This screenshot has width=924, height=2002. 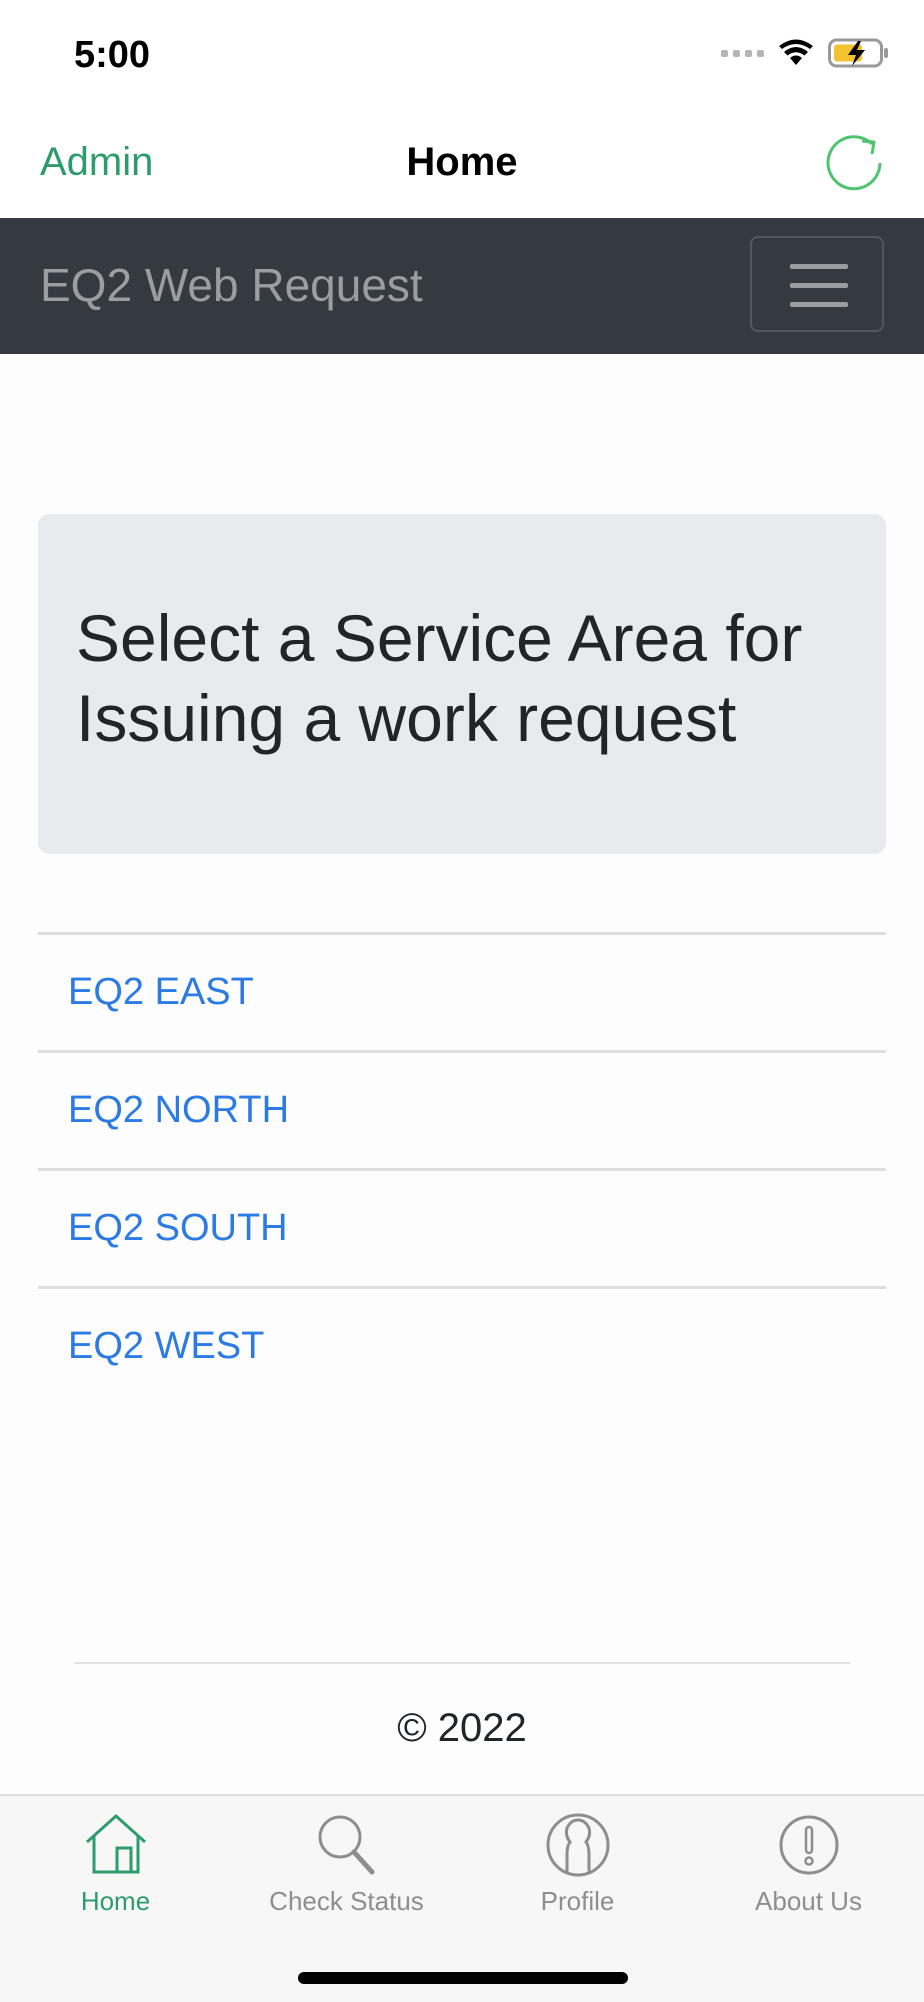 I want to click on search-icon, so click(x=346, y=1845).